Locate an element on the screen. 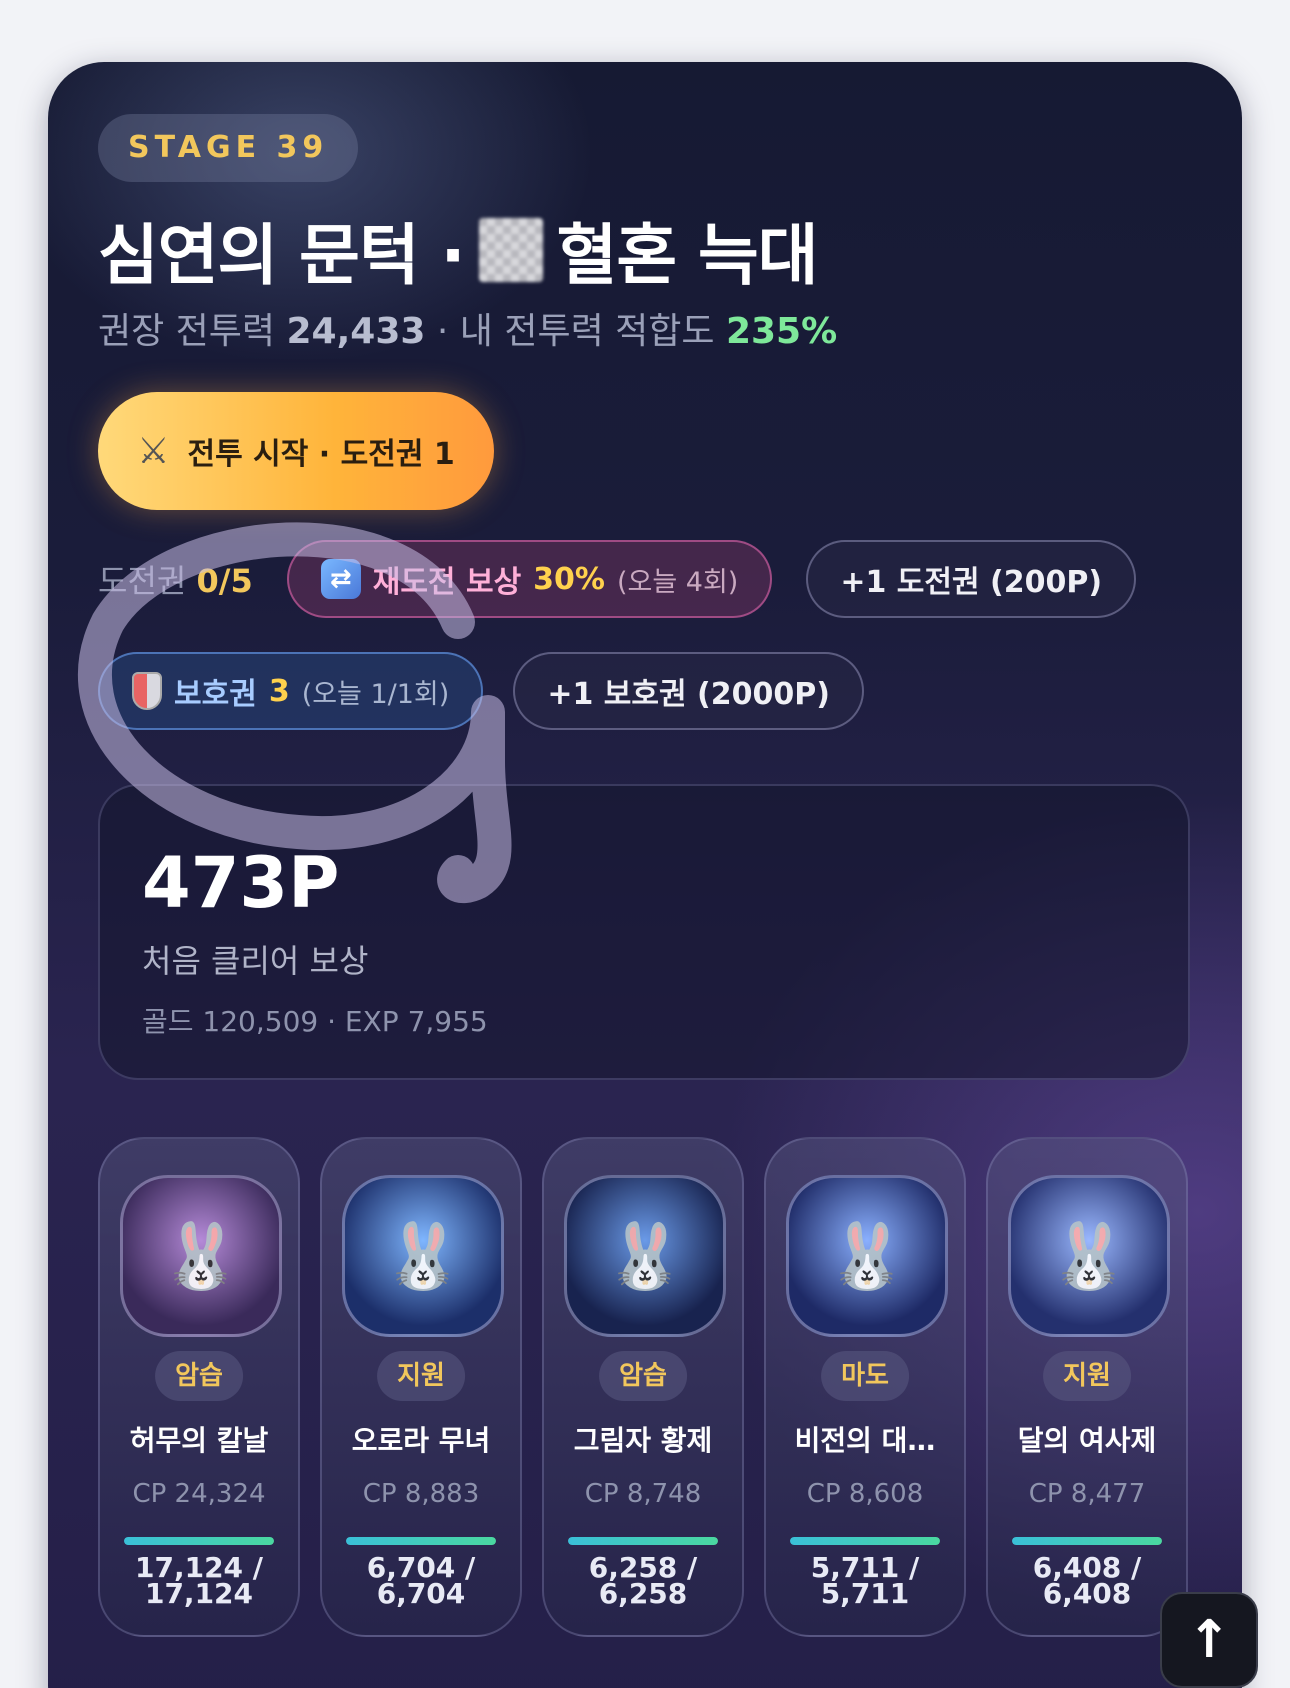 This screenshot has width=1290, height=1688. hp-text: 17,124 /17,124 is located at coordinates (199, 1582).